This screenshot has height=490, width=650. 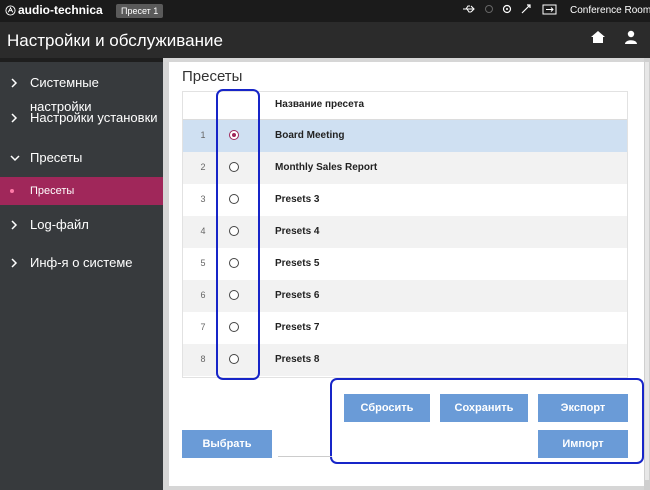 I want to click on hdmi-icon, so click(x=526, y=9).